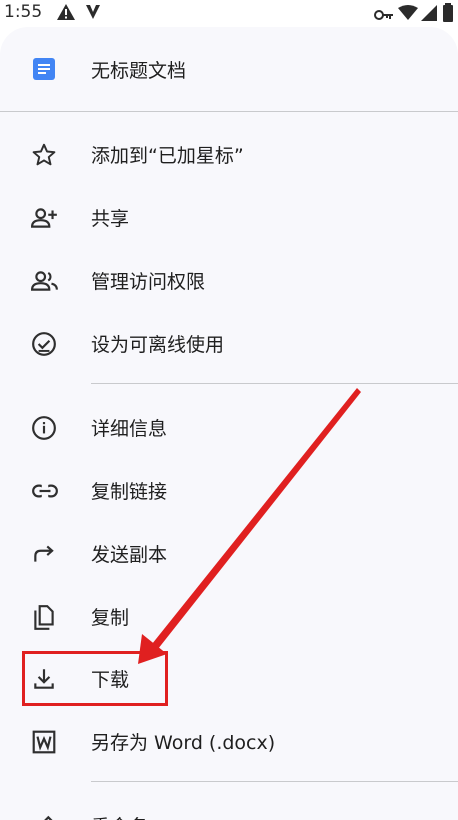  I want to click on menu-item-rename: 重命名, so click(229, 807).